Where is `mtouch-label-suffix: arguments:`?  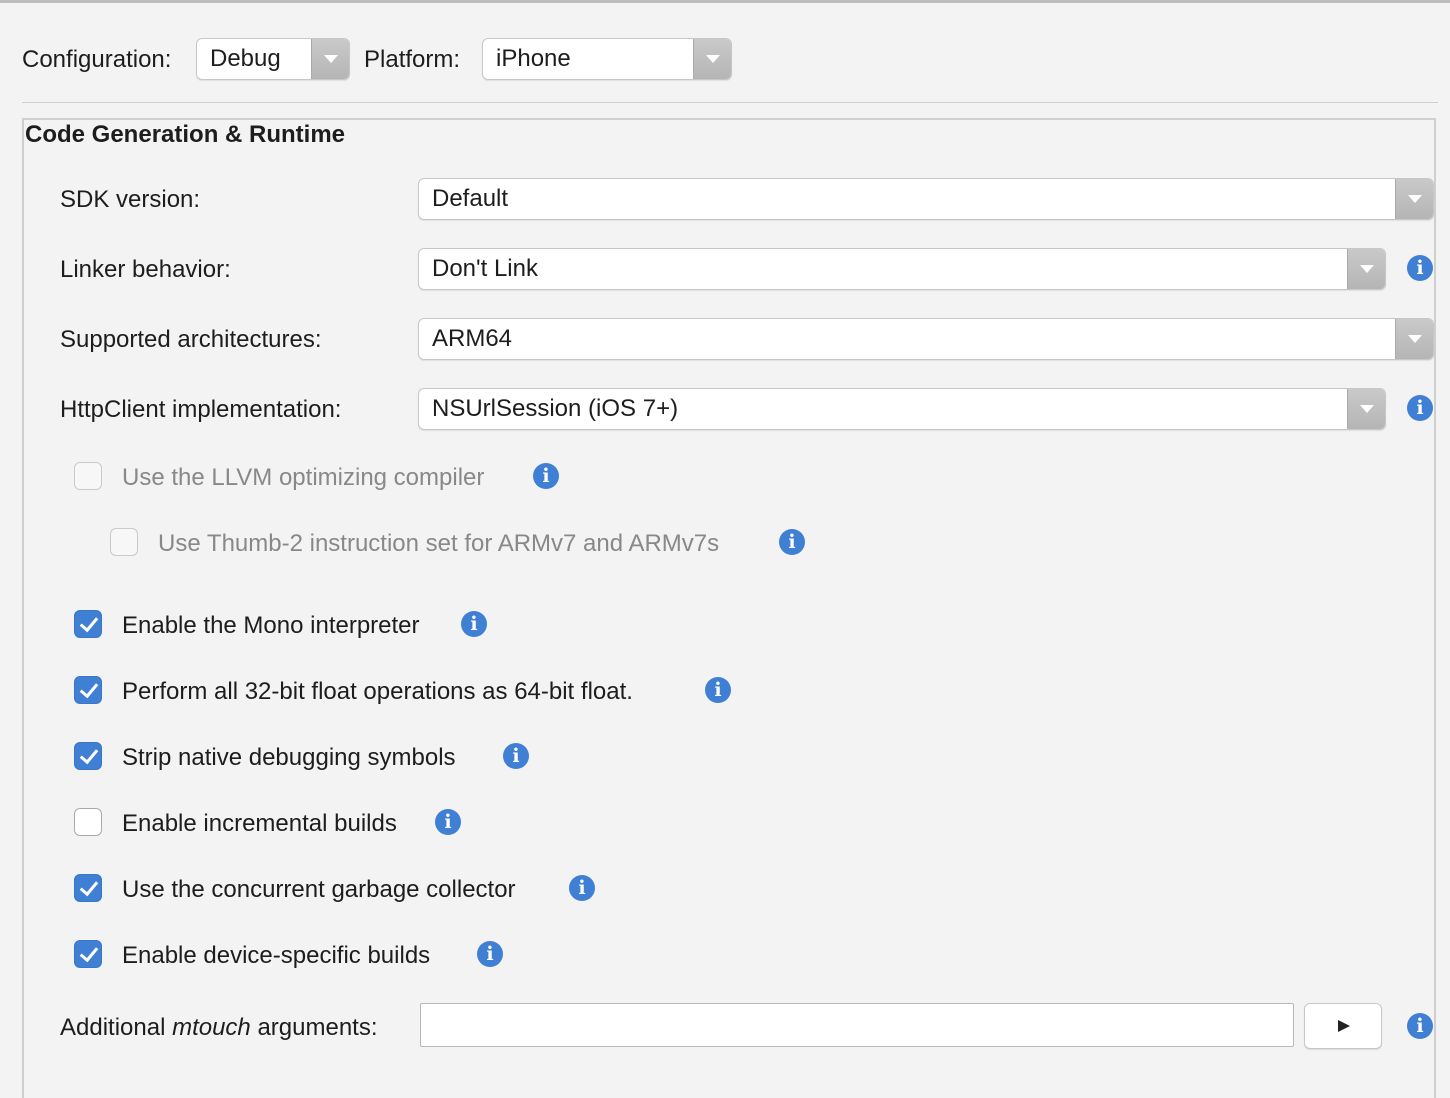
mtouch-label-suffix: arguments: is located at coordinates (314, 1027).